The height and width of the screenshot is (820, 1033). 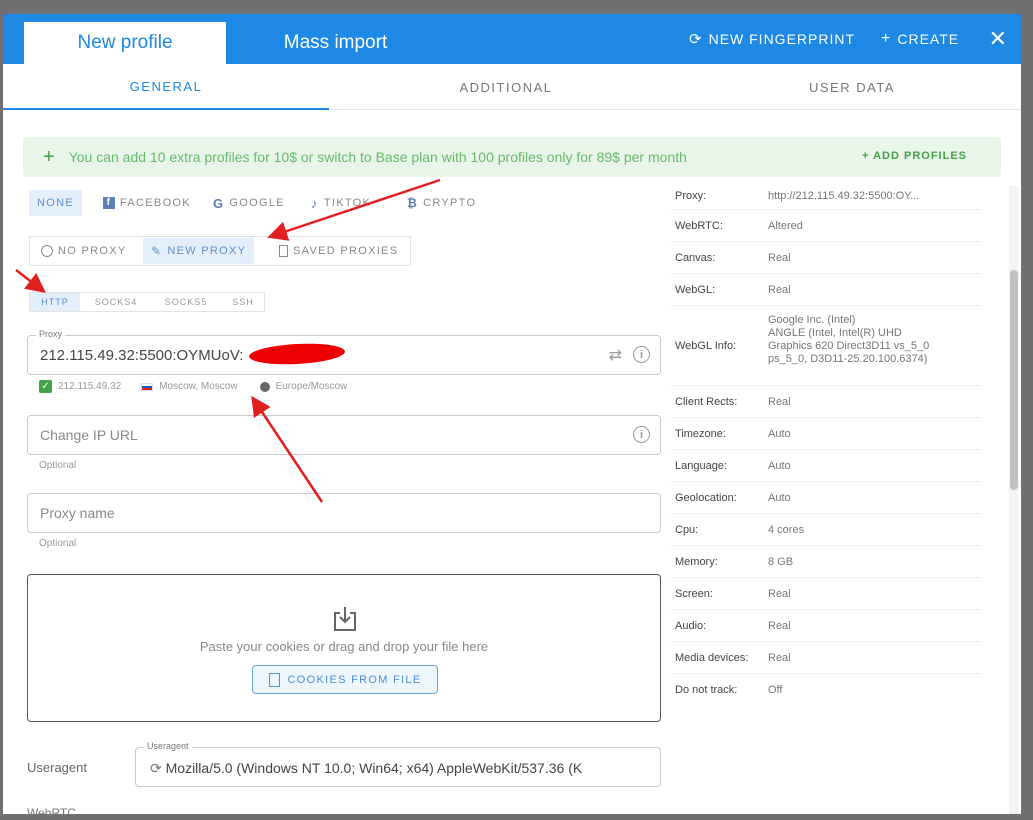 What do you see at coordinates (615, 355) in the screenshot?
I see `swap-icon: ⇄` at bounding box center [615, 355].